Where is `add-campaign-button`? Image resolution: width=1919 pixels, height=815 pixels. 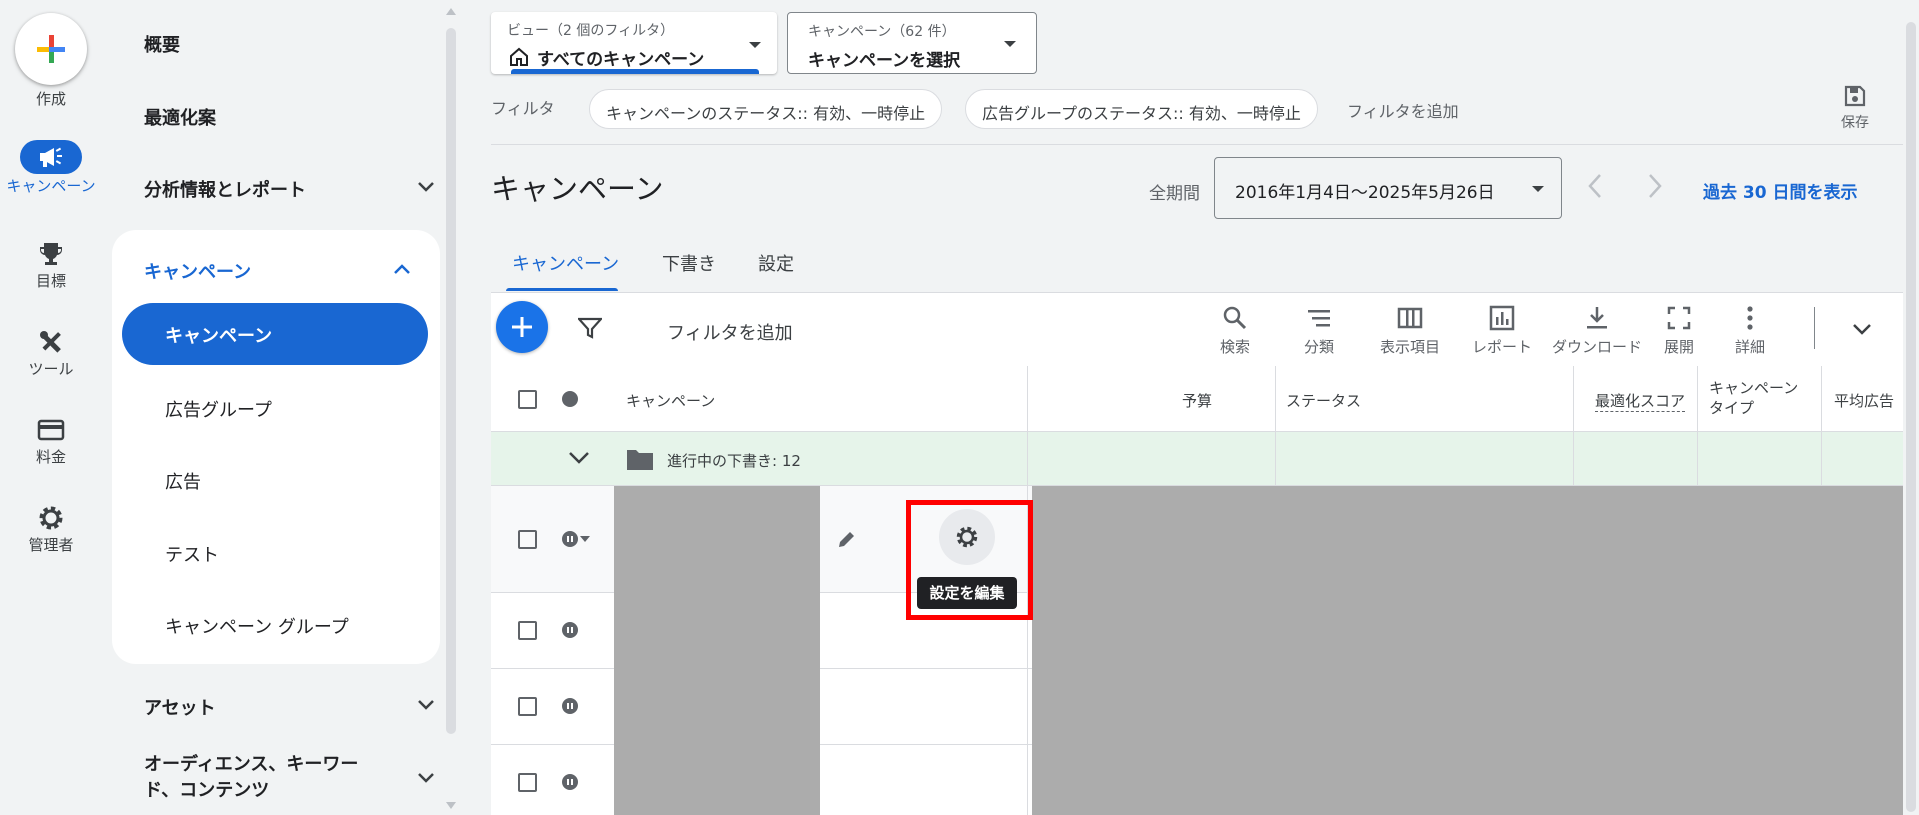 add-campaign-button is located at coordinates (522, 327).